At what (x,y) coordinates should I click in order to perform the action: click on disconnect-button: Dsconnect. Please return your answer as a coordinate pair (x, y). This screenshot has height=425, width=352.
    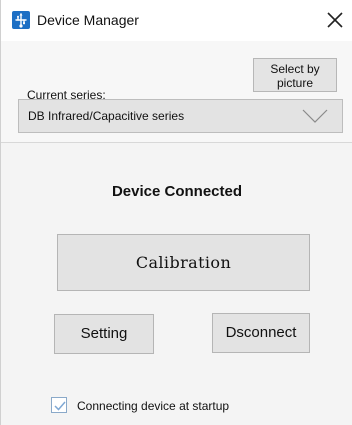
    Looking at the image, I should click on (261, 333).